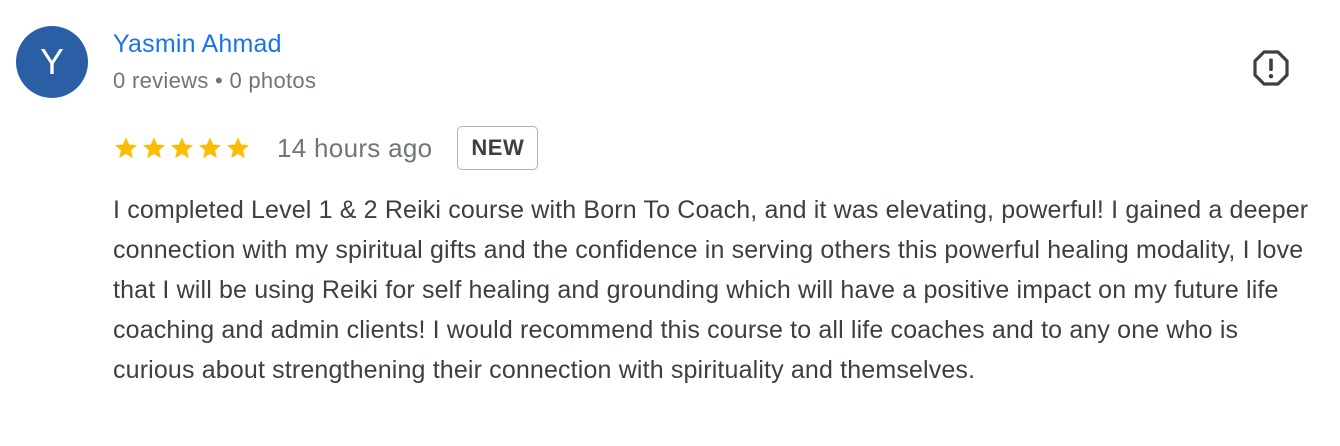 This screenshot has width=1340, height=446. I want to click on review-time: 14 hours ago, so click(355, 147).